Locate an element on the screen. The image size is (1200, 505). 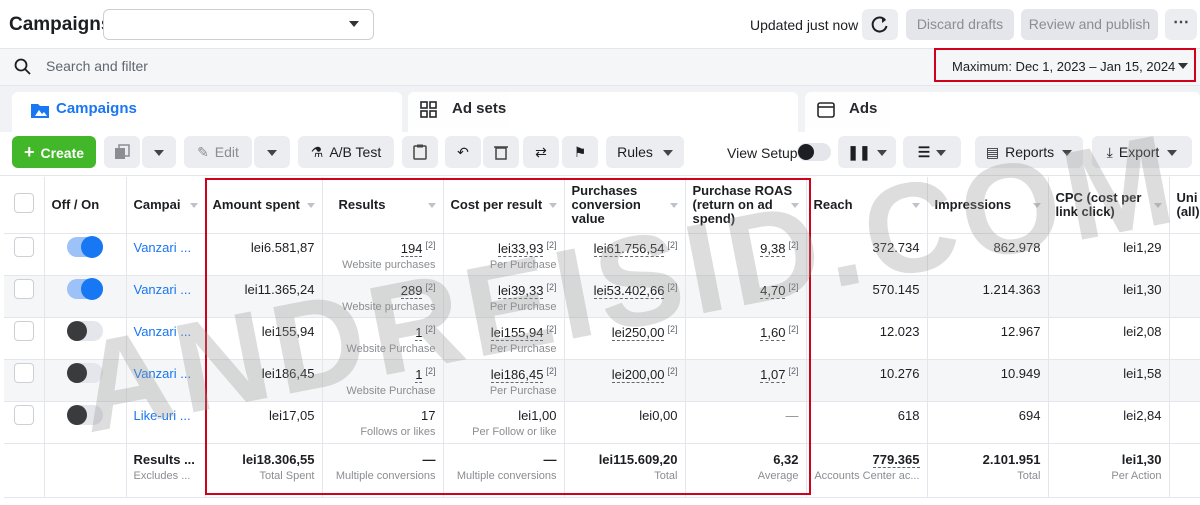
pcv-cell-value: lei250,00 is located at coordinates (638, 332).